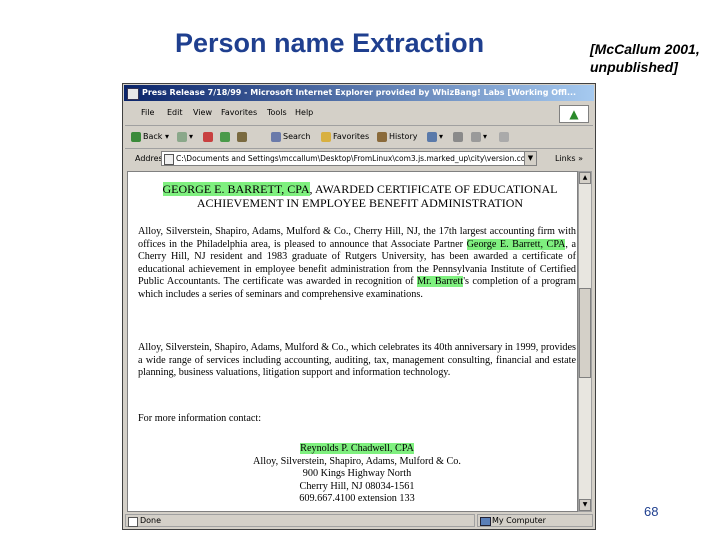 The image size is (720, 540). What do you see at coordinates (182, 136) in the screenshot?
I see `forward-arrow-icon` at bounding box center [182, 136].